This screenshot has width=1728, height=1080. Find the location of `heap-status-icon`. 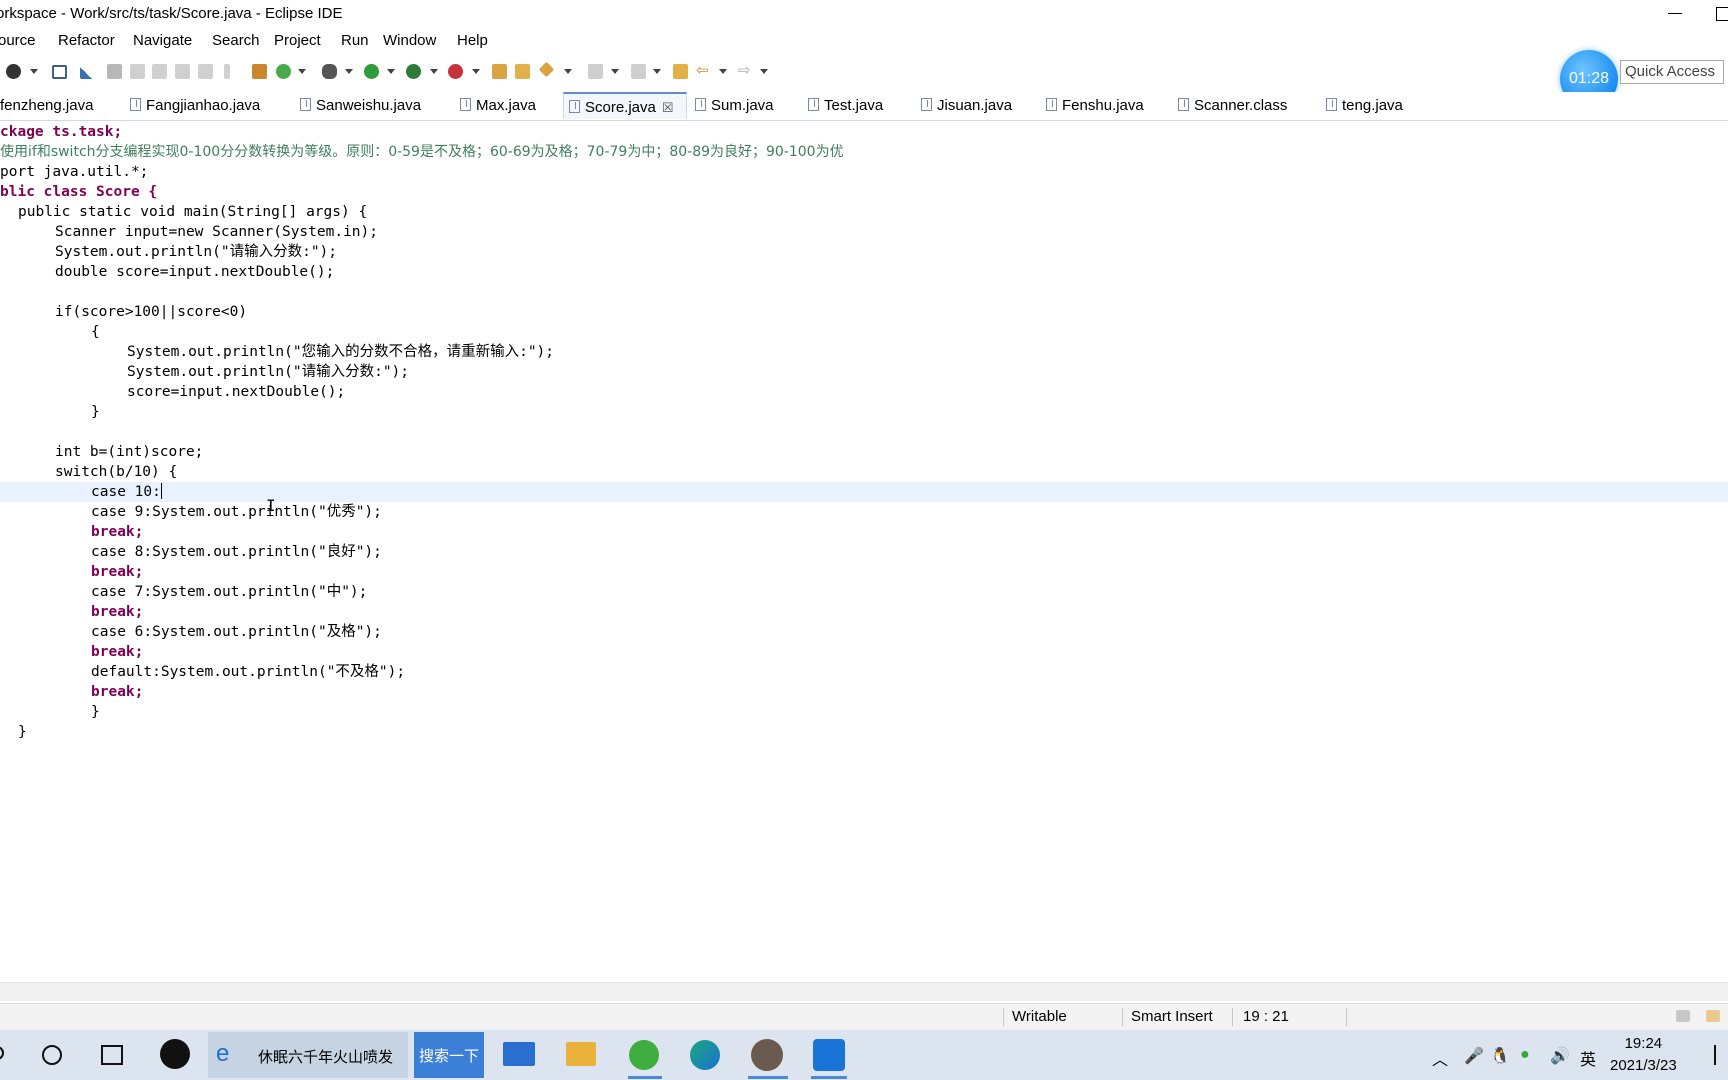

heap-status-icon is located at coordinates (1683, 1016).